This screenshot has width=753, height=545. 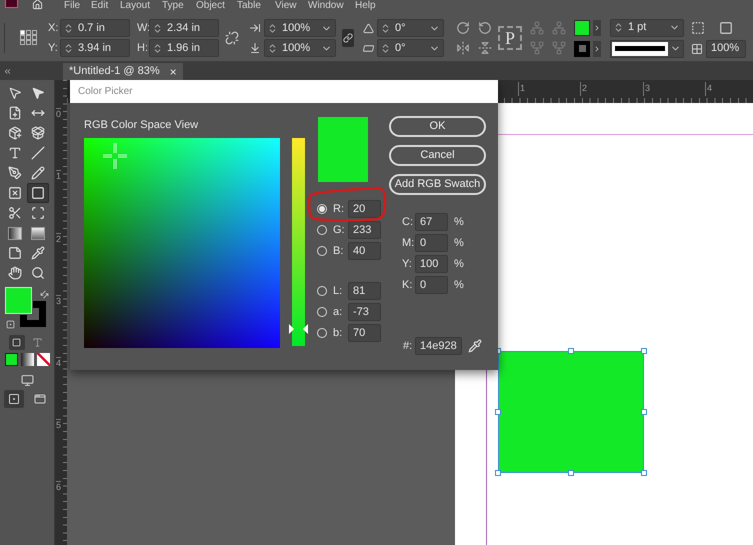 I want to click on flip-horizontal-icon, so click(x=463, y=48).